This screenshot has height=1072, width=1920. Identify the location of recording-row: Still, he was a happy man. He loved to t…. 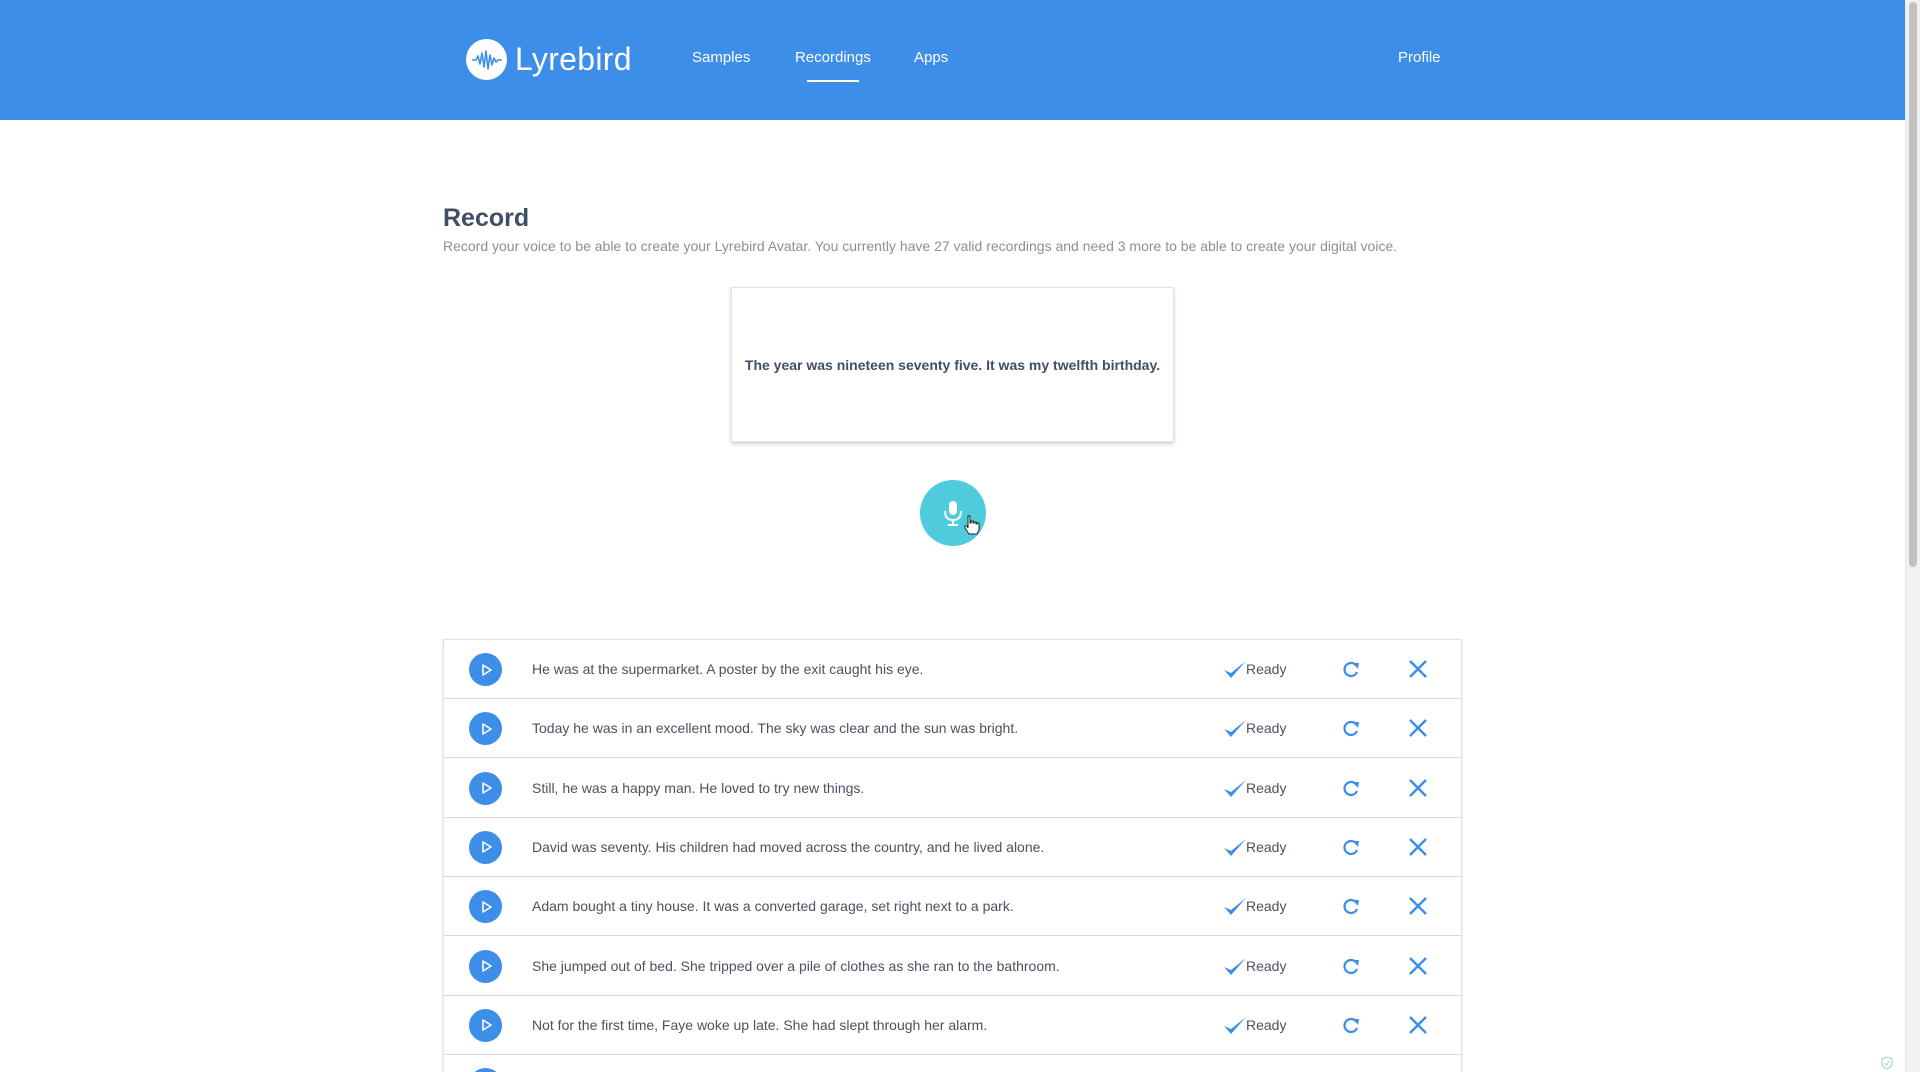
(952, 788).